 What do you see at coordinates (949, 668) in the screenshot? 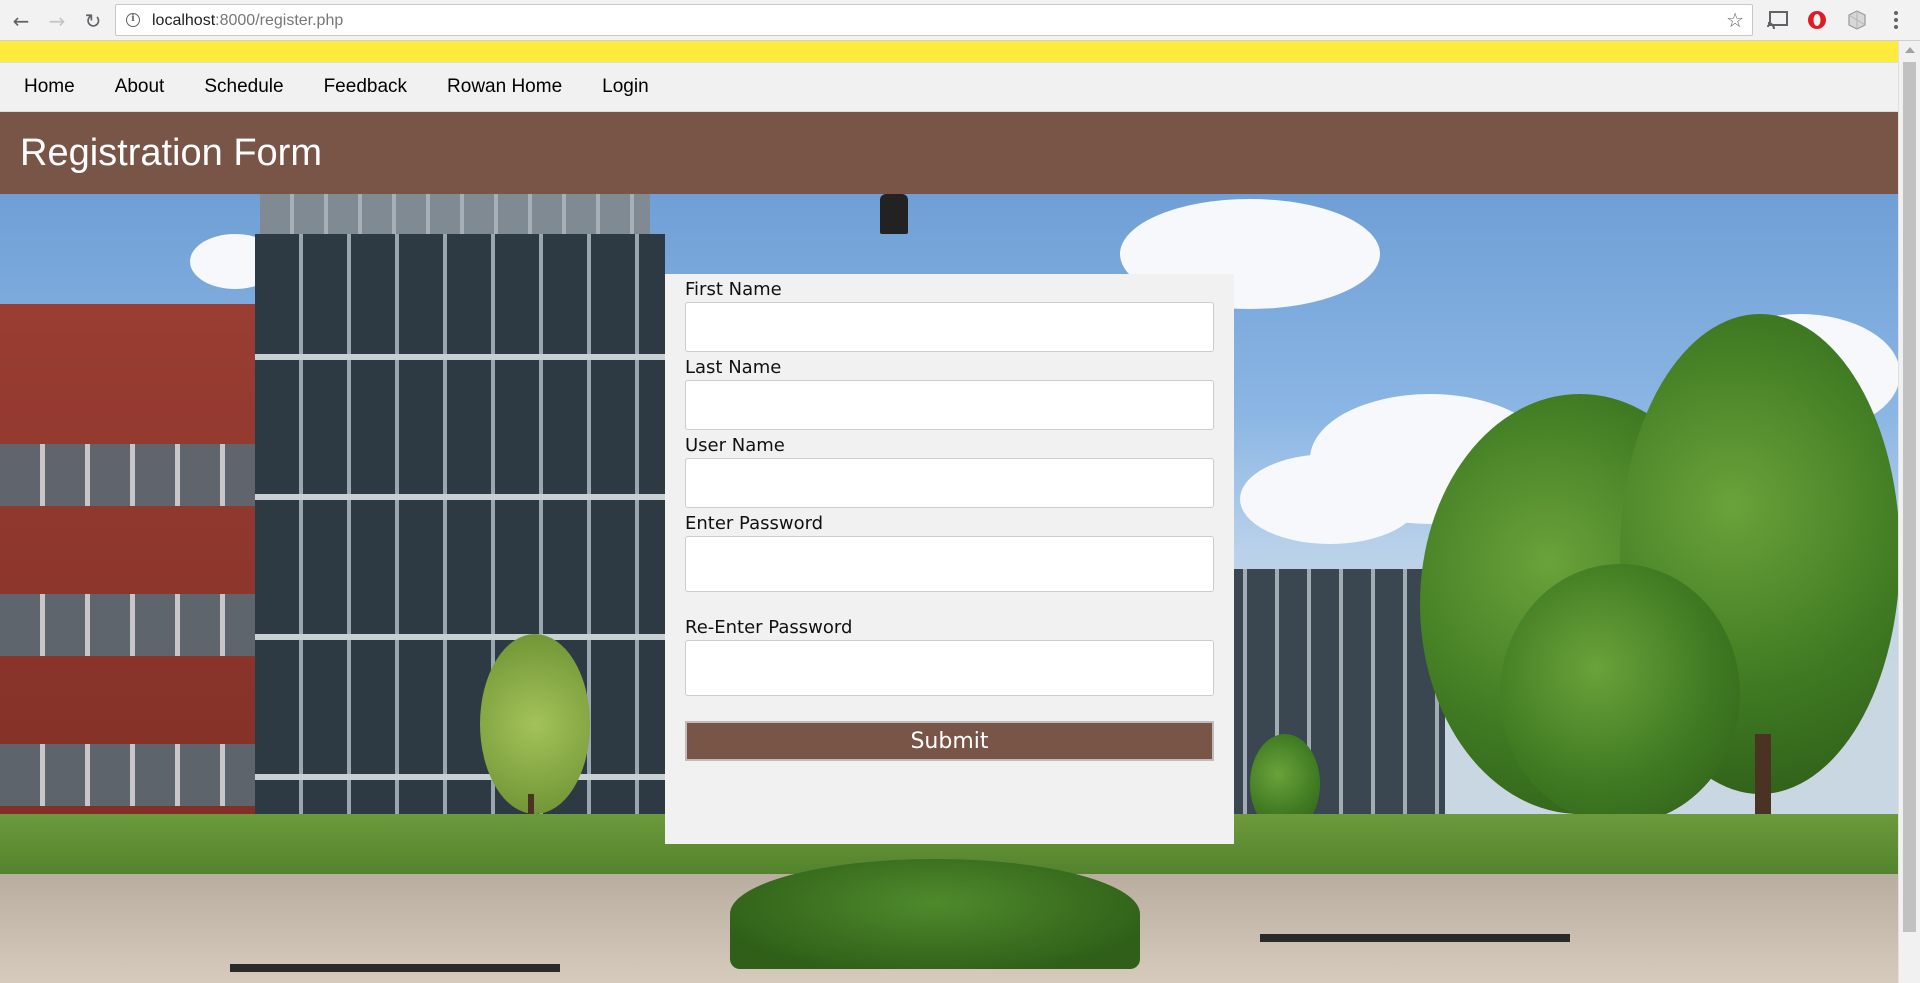
I see `reenter-password-input` at bounding box center [949, 668].